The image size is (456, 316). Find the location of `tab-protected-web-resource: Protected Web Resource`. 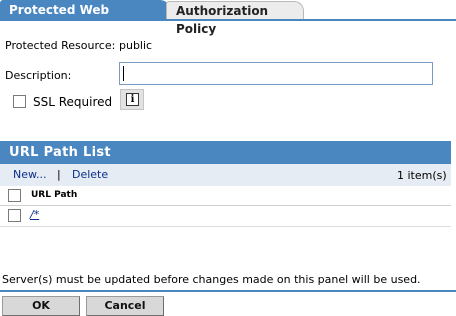

tab-protected-web-resource: Protected Web Resource is located at coordinates (85, 18).